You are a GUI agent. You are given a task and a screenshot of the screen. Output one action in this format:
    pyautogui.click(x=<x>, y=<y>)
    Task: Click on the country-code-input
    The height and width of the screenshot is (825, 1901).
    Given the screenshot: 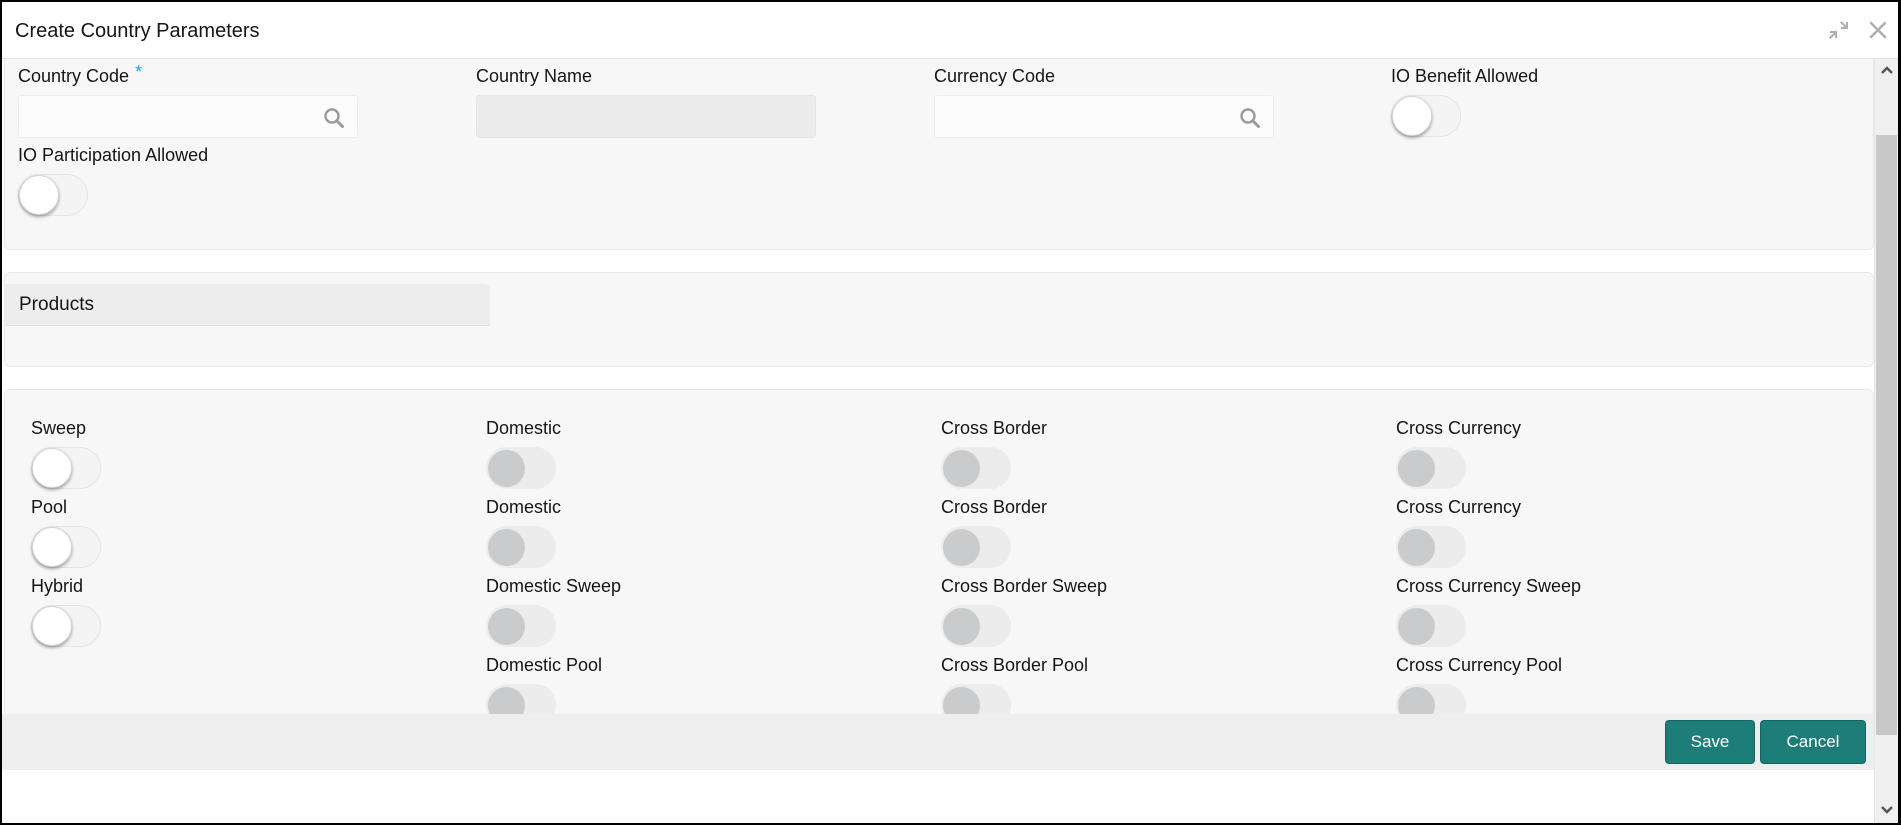 What is the action you would take?
    pyautogui.click(x=188, y=116)
    